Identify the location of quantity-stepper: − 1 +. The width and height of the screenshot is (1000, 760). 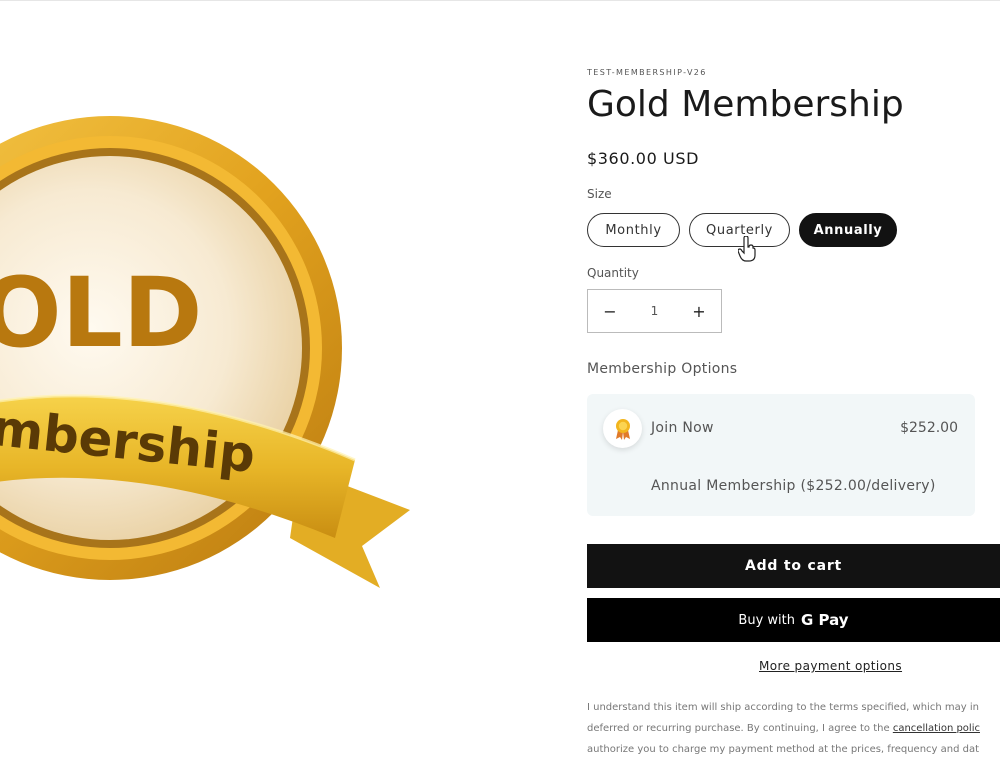
(654, 311).